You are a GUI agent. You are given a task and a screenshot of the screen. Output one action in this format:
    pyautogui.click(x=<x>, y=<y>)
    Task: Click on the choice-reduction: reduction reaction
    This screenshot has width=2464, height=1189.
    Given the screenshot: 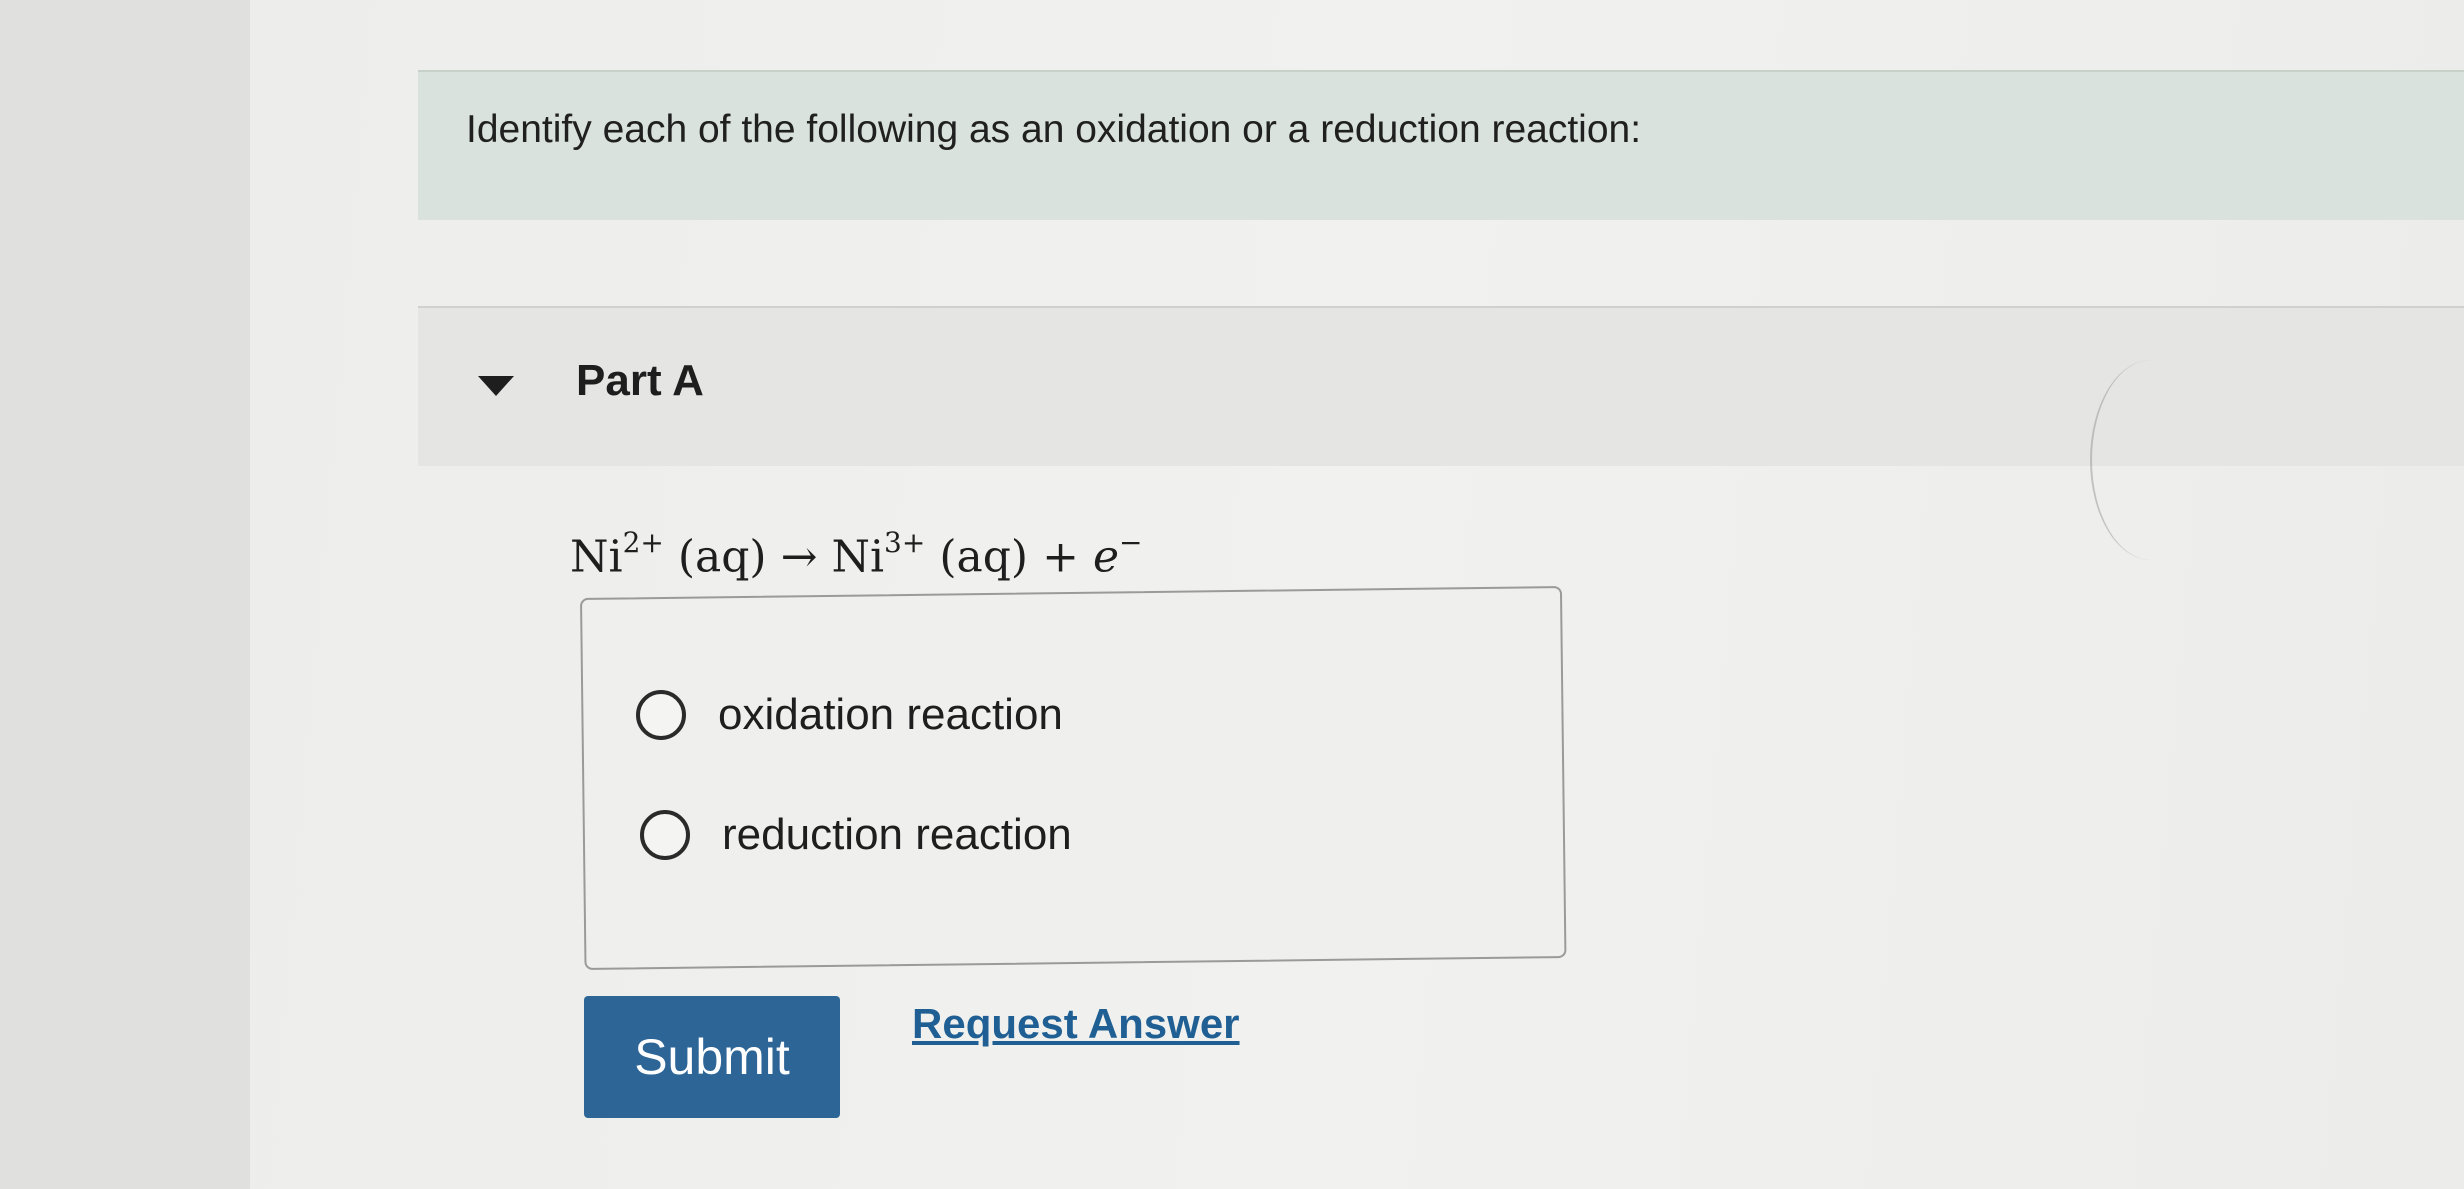 What is the action you would take?
    pyautogui.click(x=856, y=835)
    